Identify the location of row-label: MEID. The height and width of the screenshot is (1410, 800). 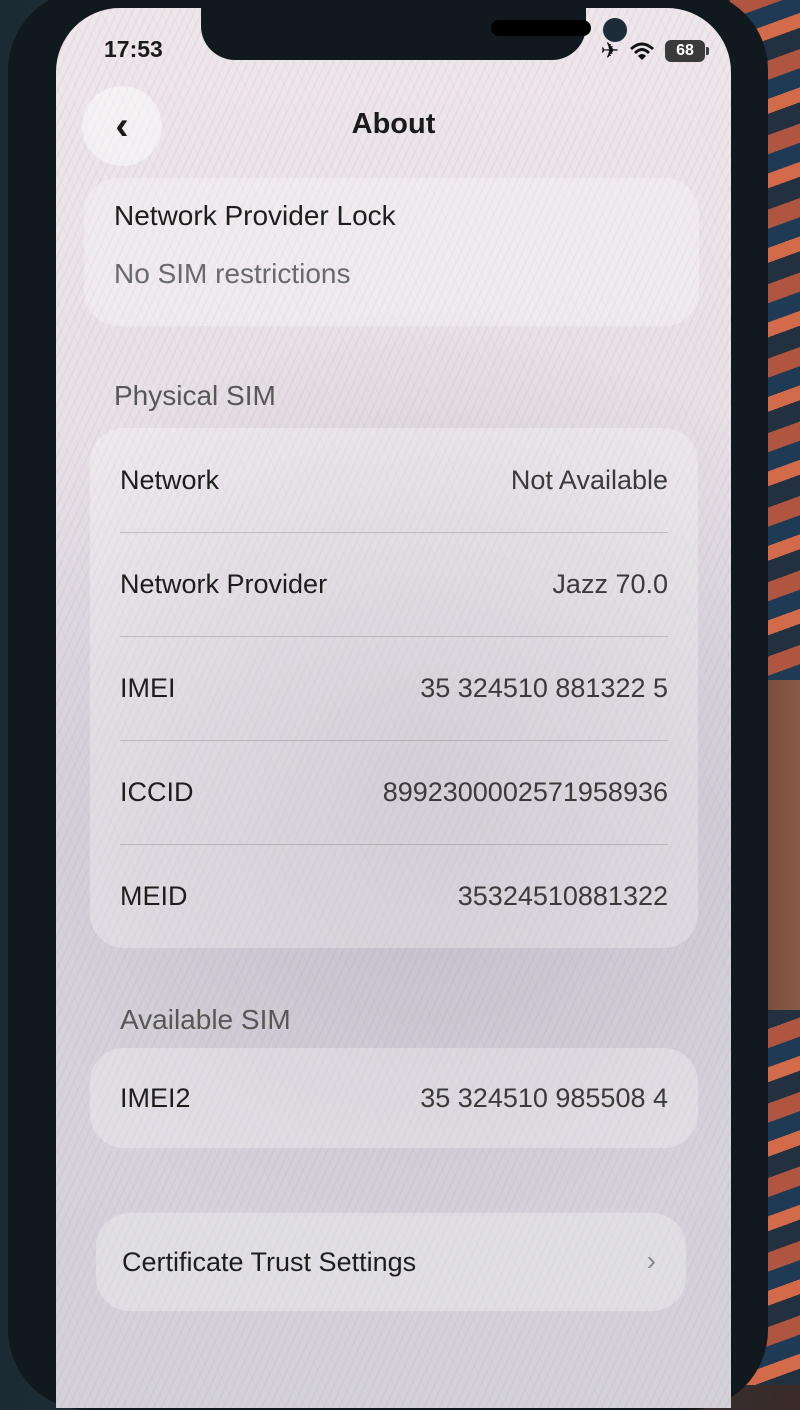
(154, 895).